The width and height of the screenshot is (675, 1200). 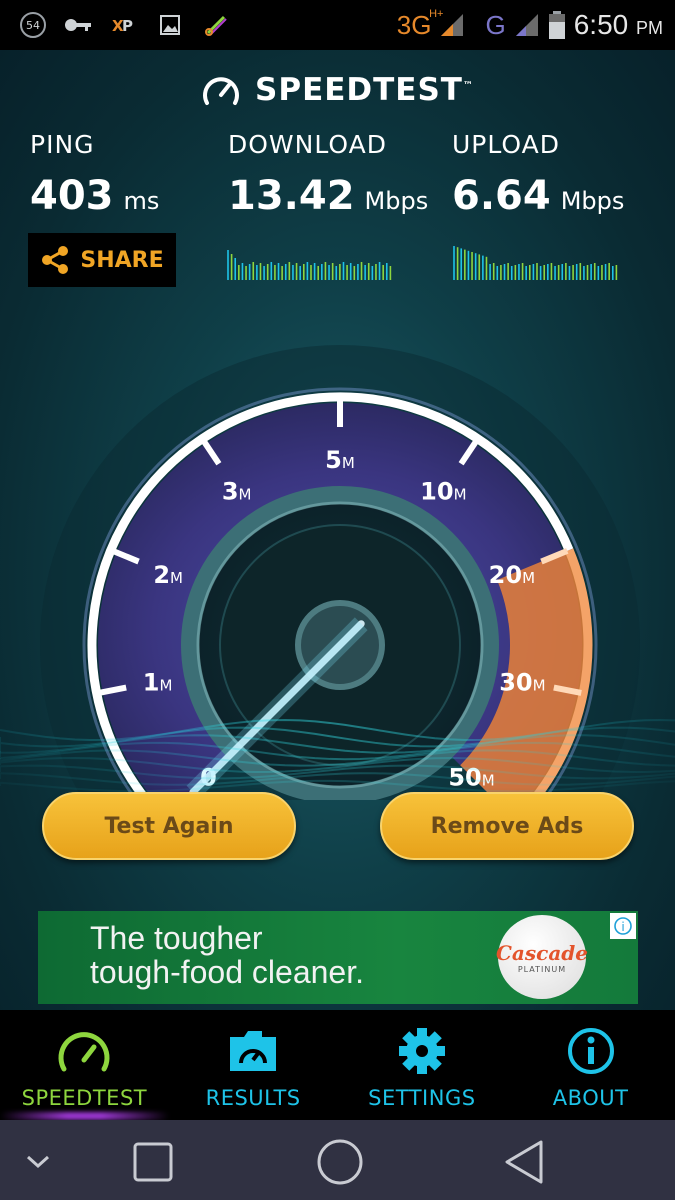 What do you see at coordinates (422, 1051) in the screenshot?
I see `gear-icon` at bounding box center [422, 1051].